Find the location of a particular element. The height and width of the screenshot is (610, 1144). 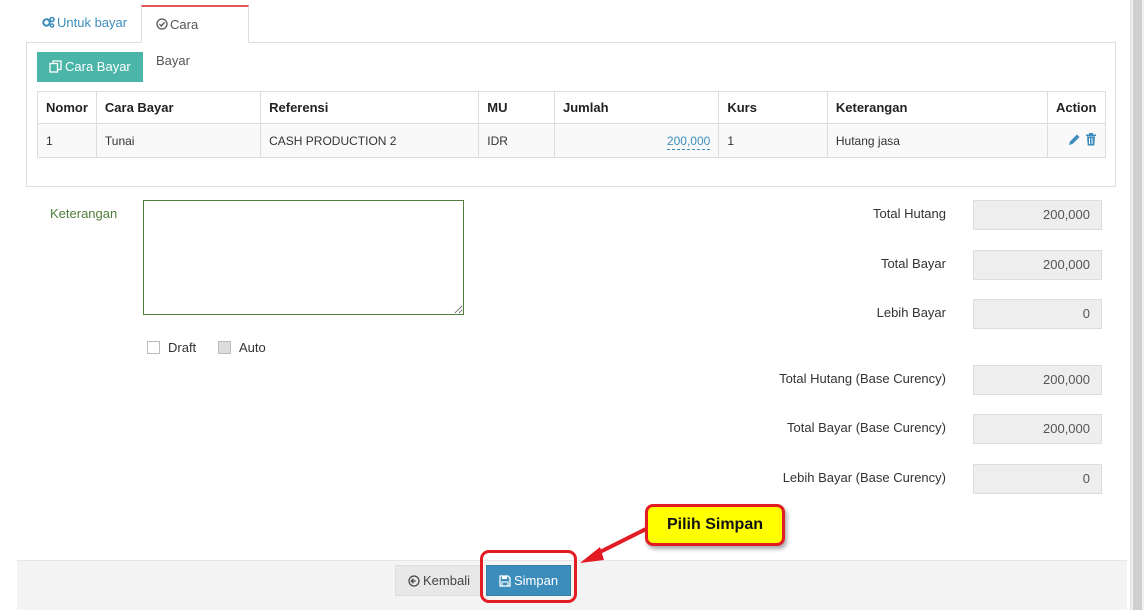

keterangan-textarea is located at coordinates (303, 257).